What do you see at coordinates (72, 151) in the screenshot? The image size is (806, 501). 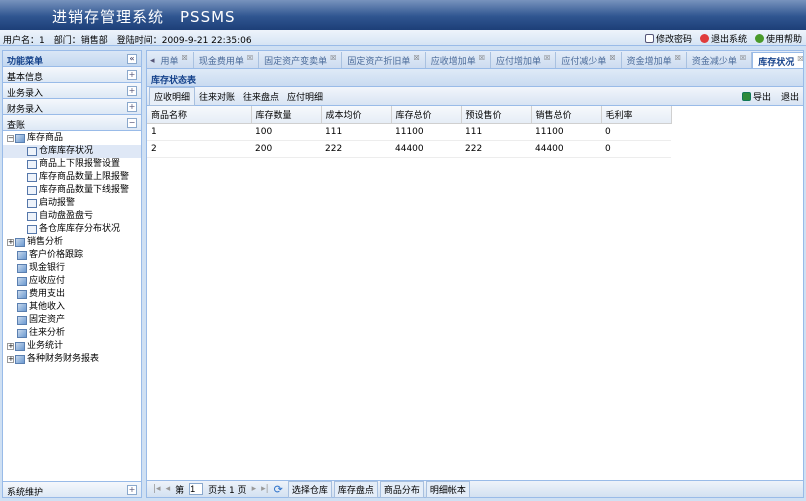 I see `tree-item: 仓库库存状况` at bounding box center [72, 151].